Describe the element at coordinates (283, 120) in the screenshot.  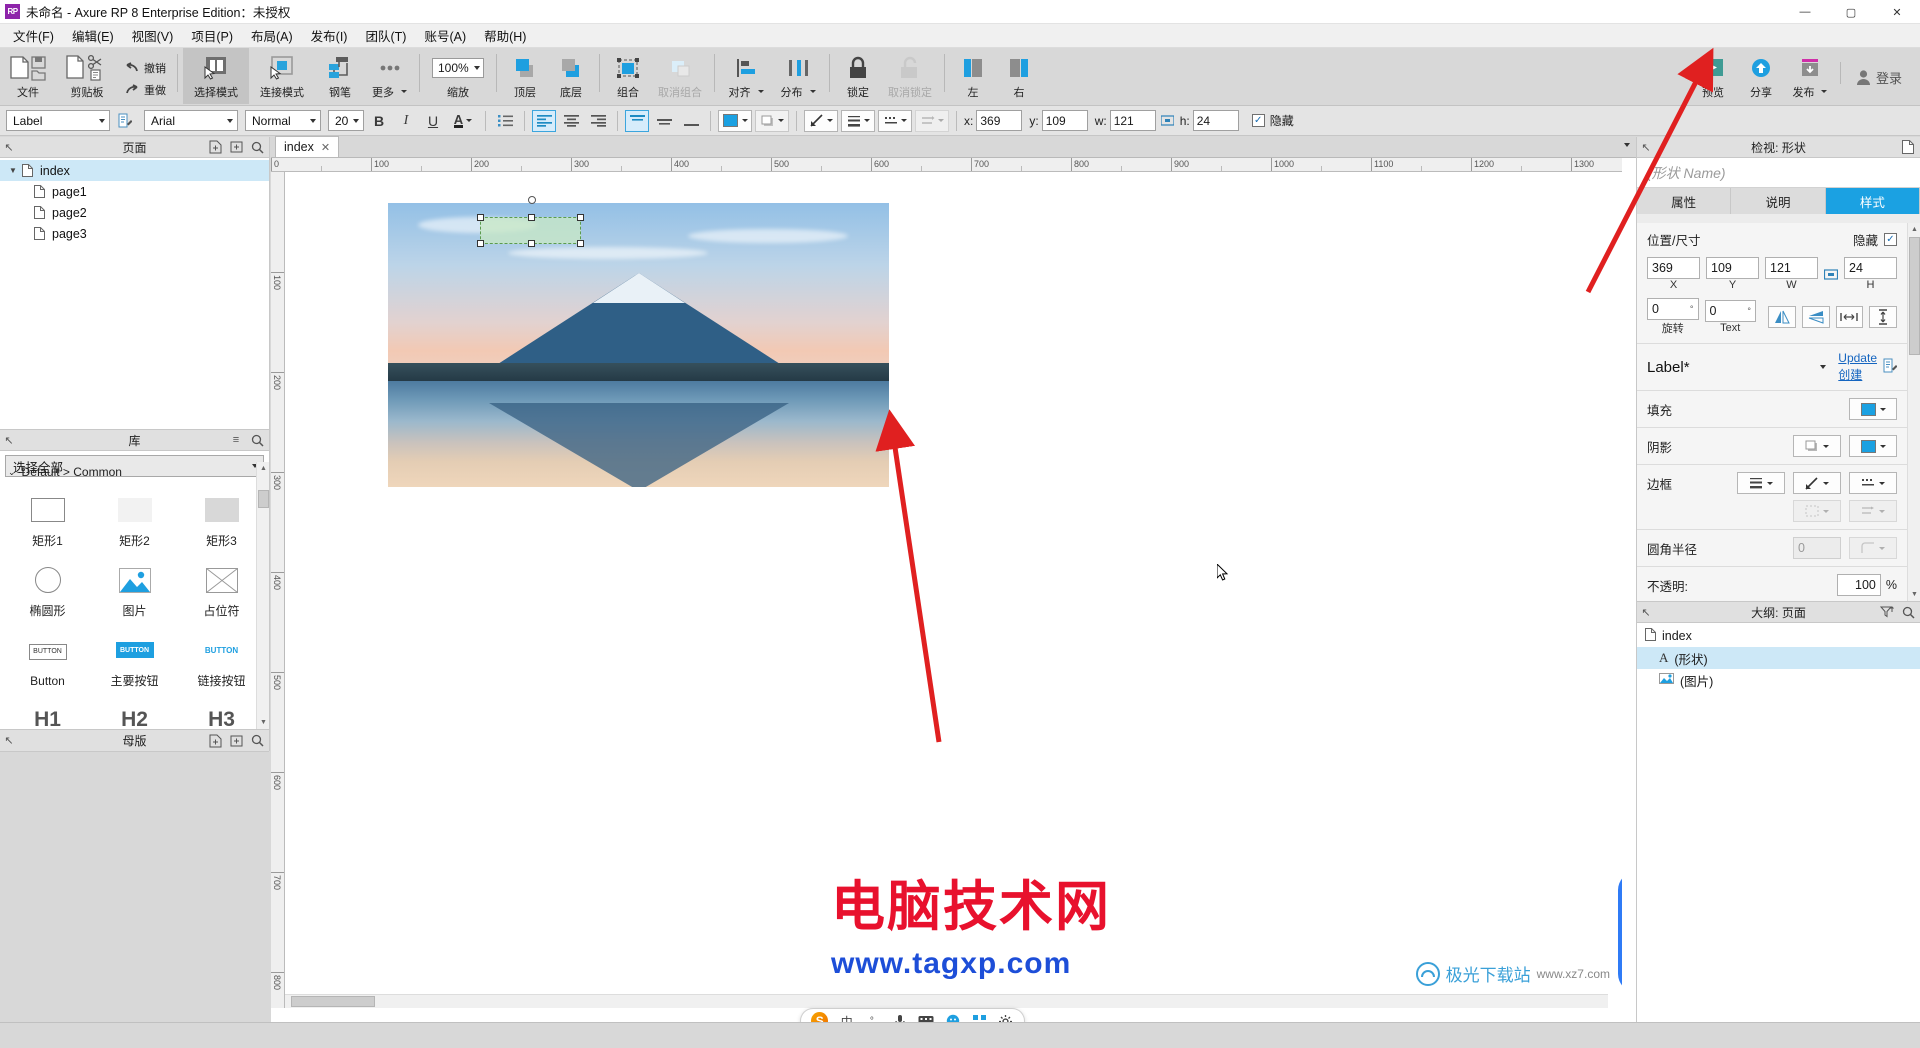
I see `font-weight-select: Normal` at that location.